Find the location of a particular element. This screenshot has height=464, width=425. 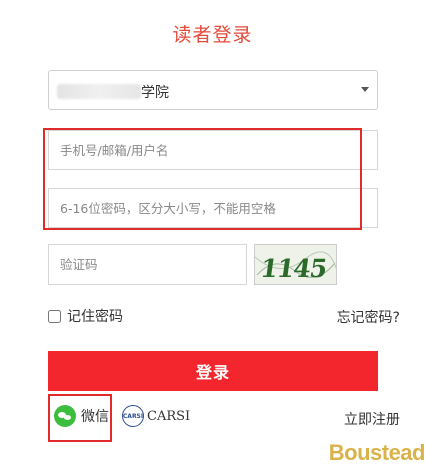

forgot-password-link: 忘记密码? is located at coordinates (368, 317).